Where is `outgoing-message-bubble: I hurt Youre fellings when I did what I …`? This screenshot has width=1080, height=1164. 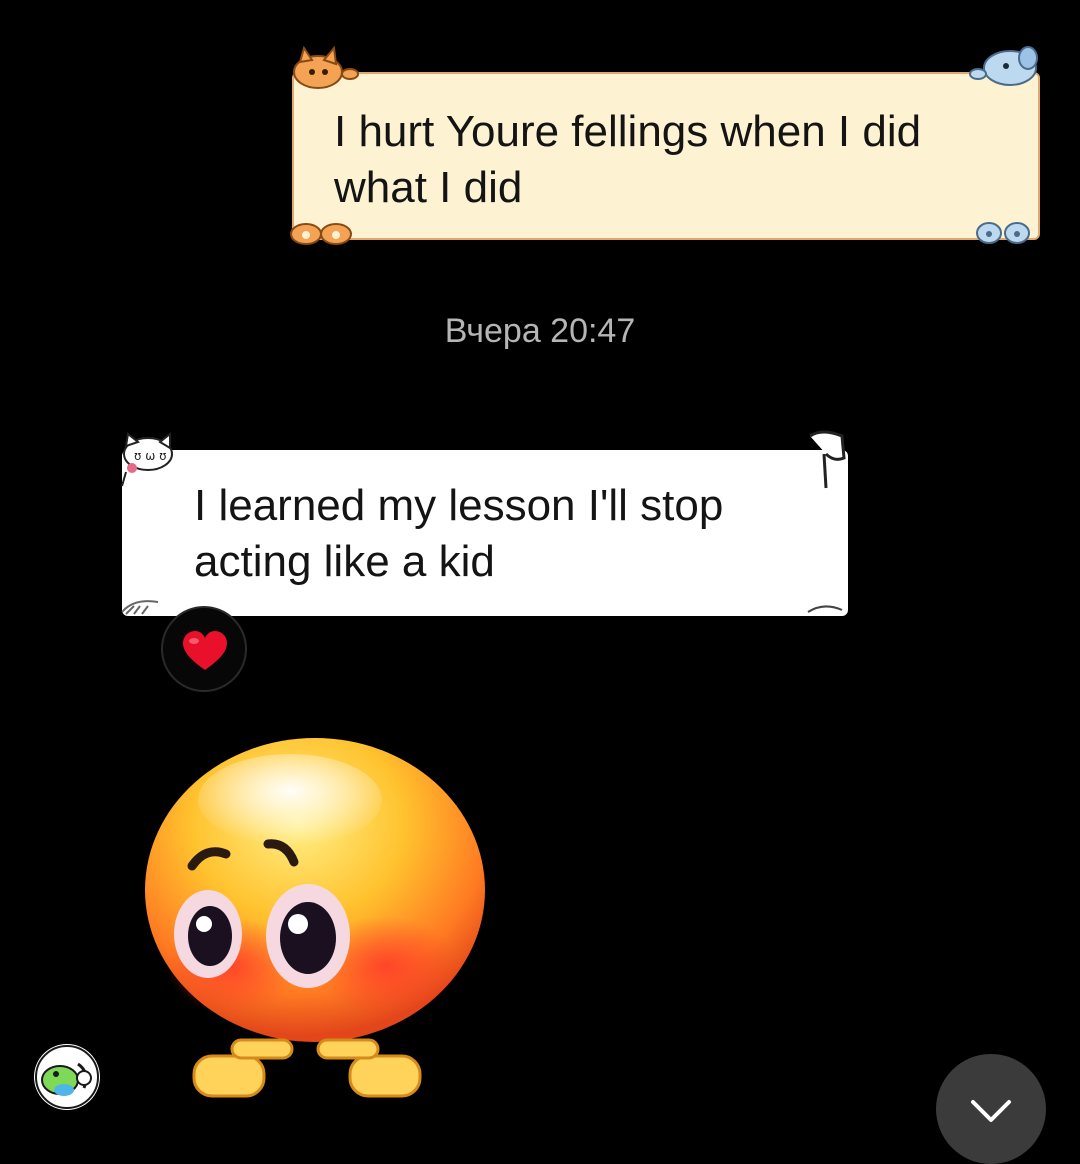 outgoing-message-bubble: I hurt Youre fellings when I did what I … is located at coordinates (666, 156).